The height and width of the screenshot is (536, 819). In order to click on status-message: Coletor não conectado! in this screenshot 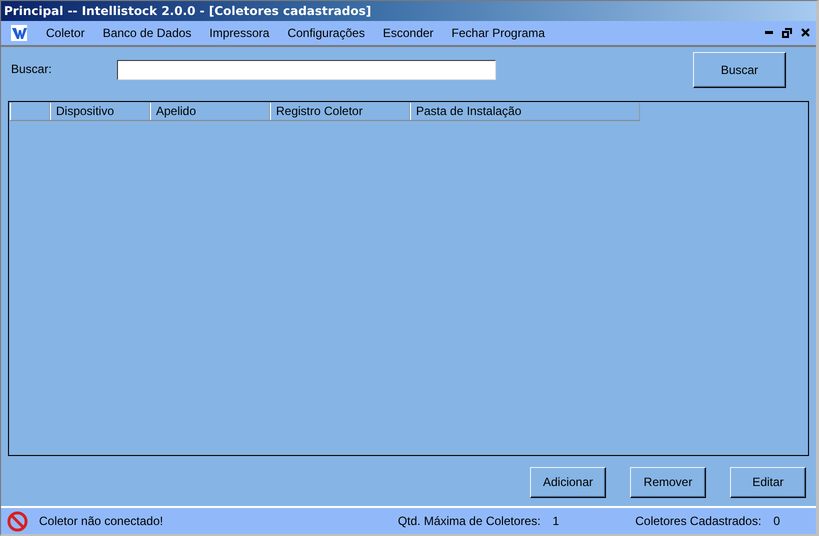, I will do `click(101, 521)`.